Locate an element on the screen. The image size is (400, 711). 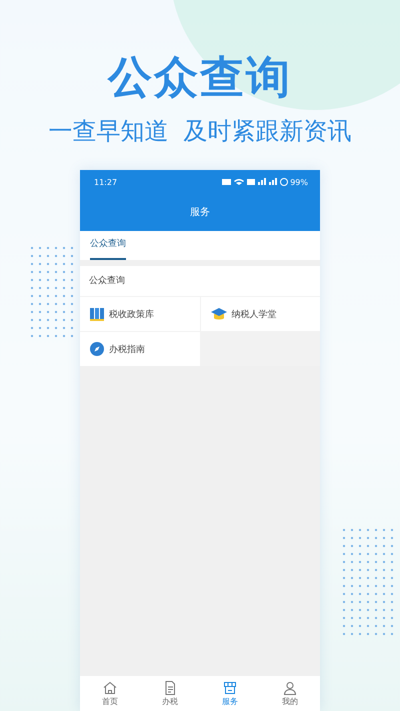
service-item: 税收政策库 is located at coordinates (140, 314).